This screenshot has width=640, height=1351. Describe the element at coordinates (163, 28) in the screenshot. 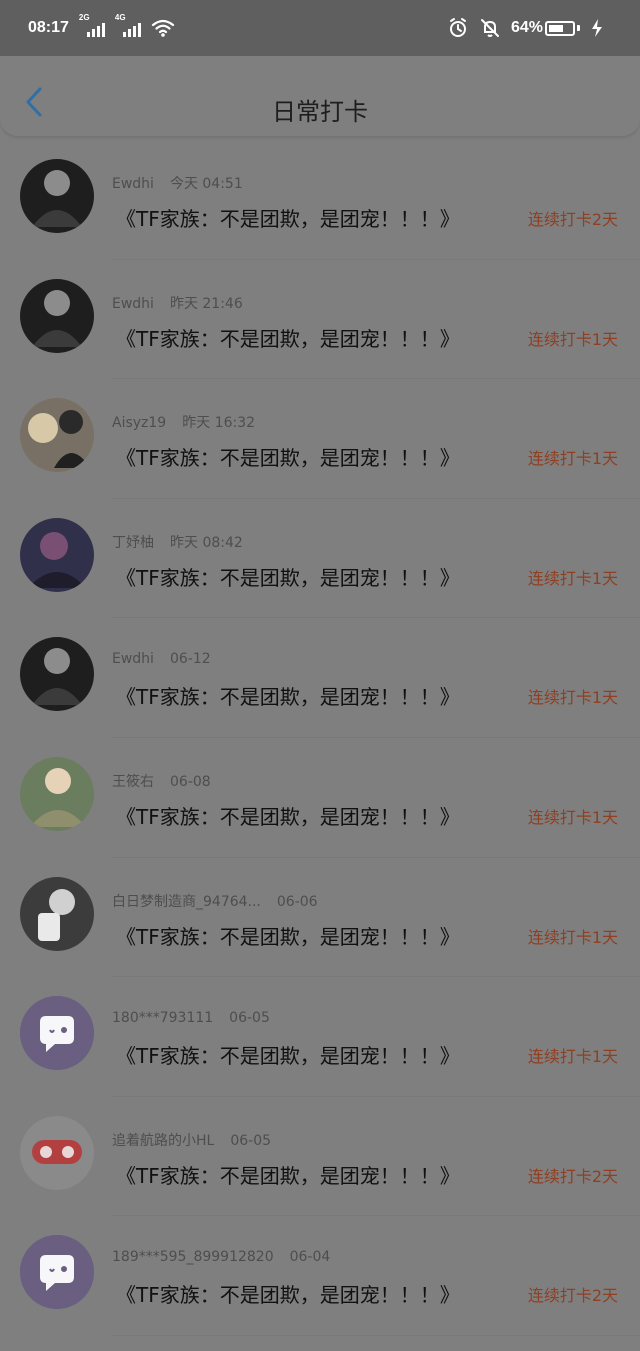

I see `wifi-icon` at that location.